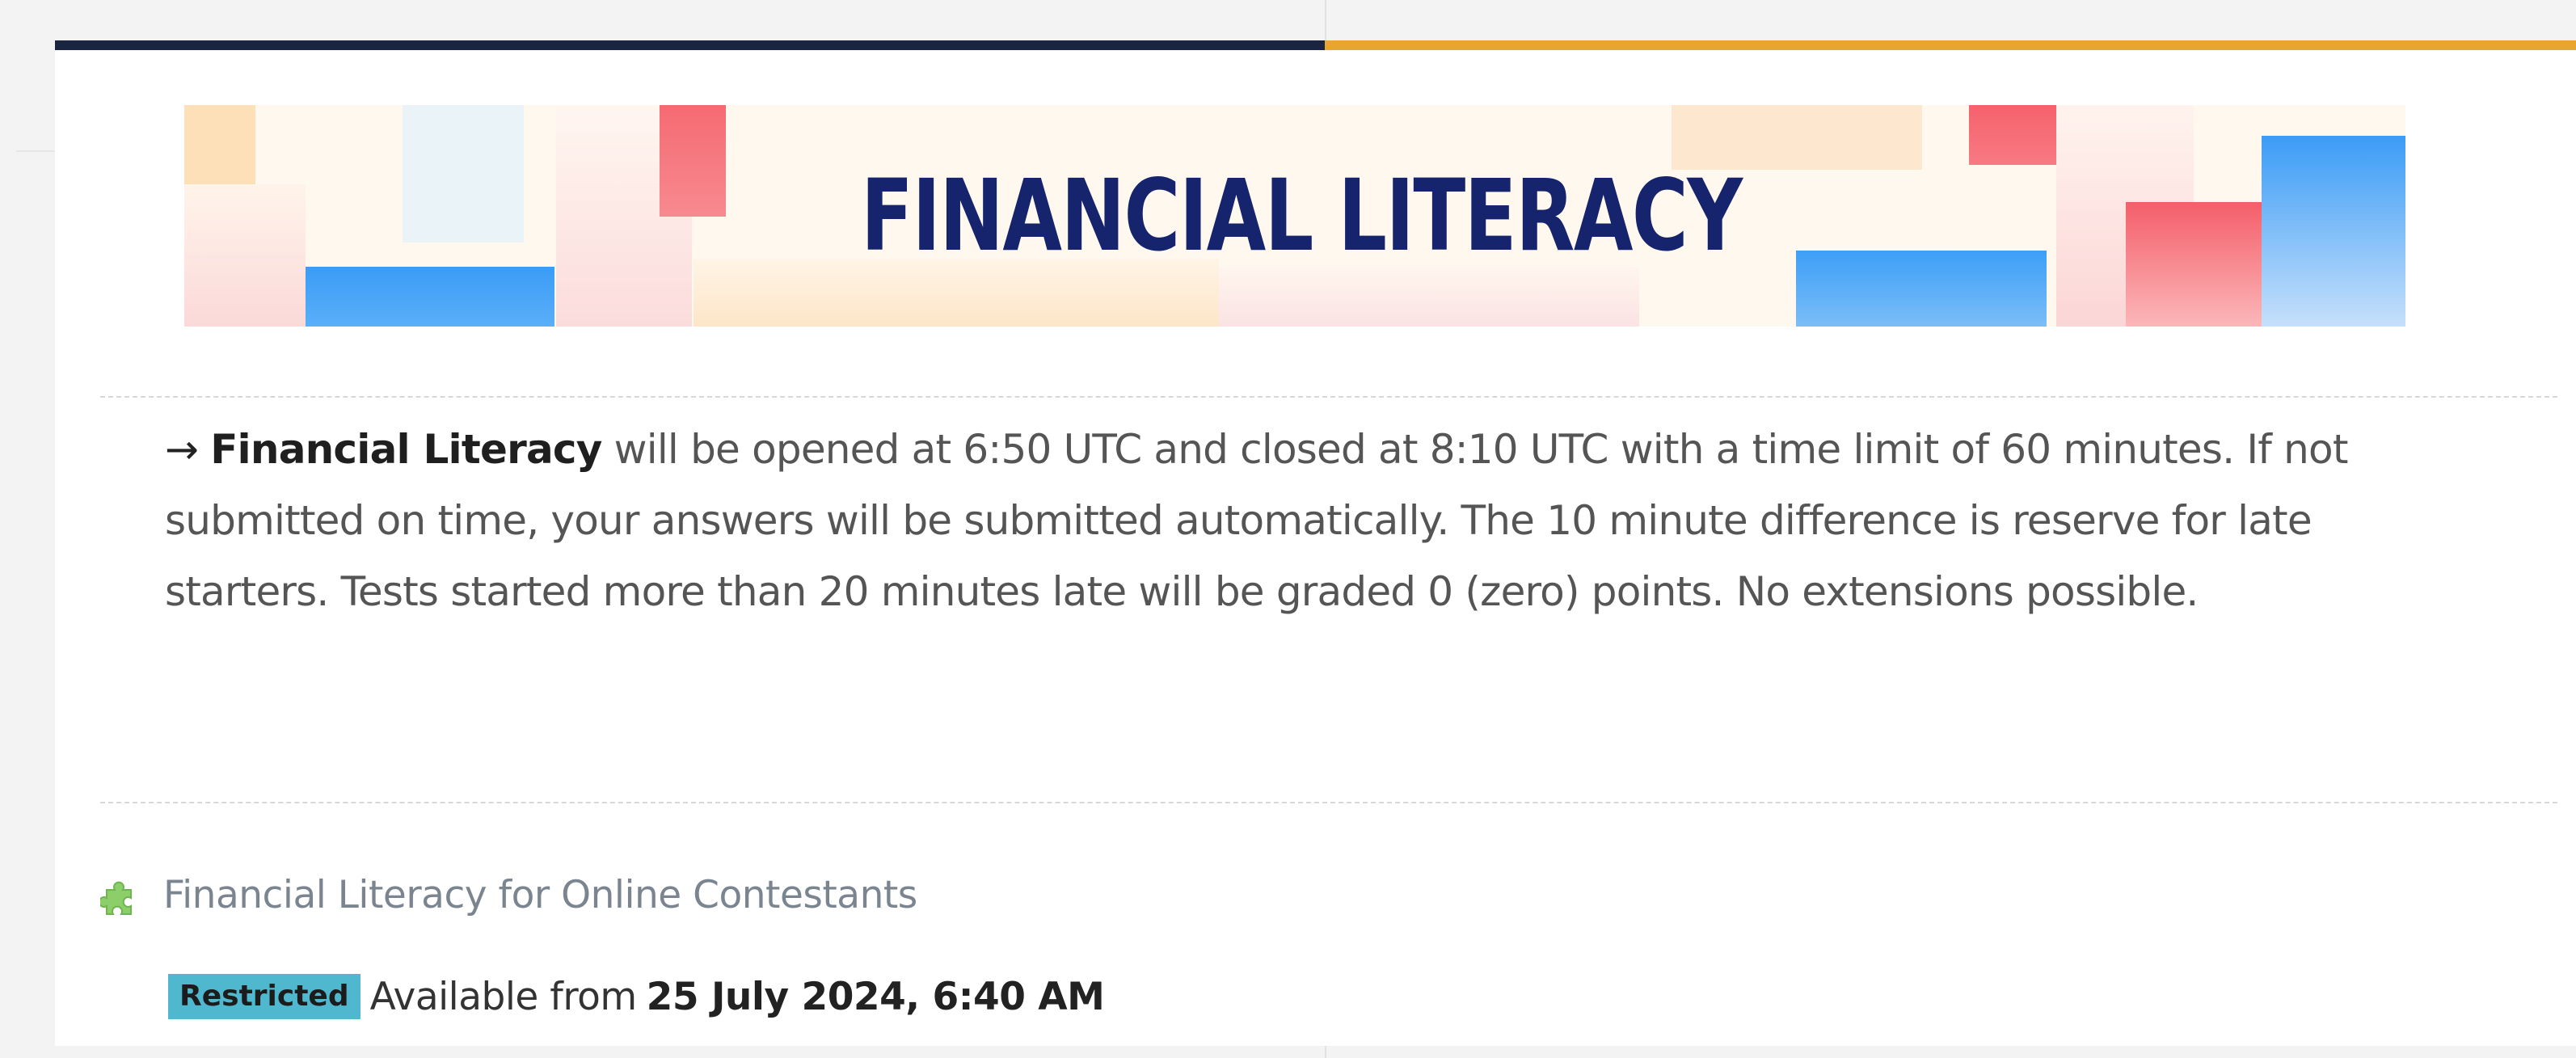 Image resolution: width=2576 pixels, height=1058 pixels. I want to click on description-title: Financial Literacy, so click(406, 449).